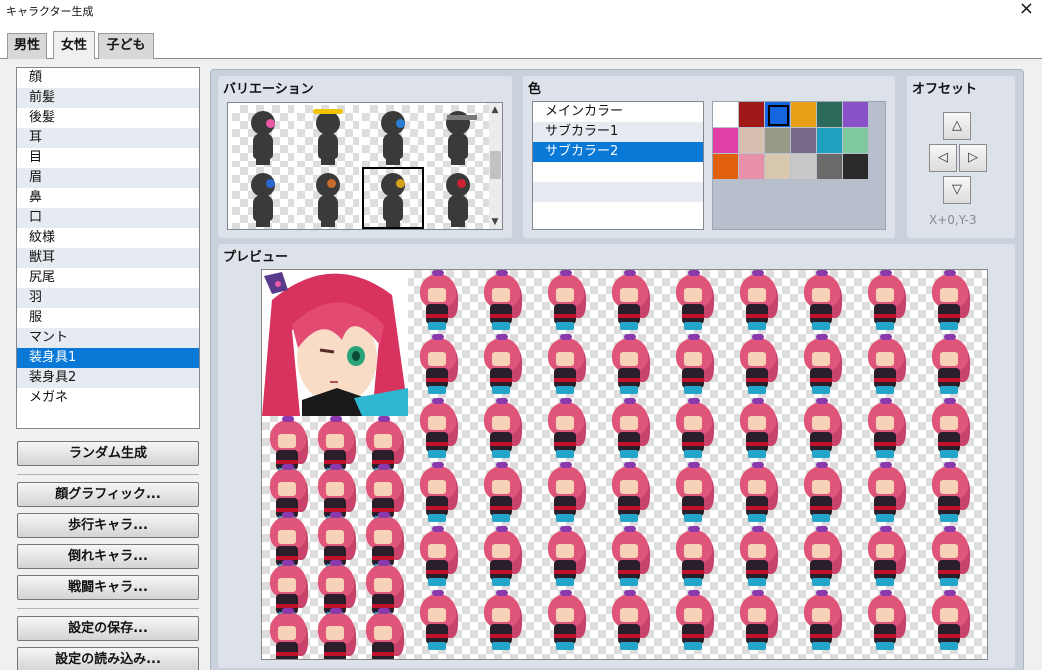 This screenshot has width=1042, height=670. I want to click on part-item: マント, so click(108, 338).